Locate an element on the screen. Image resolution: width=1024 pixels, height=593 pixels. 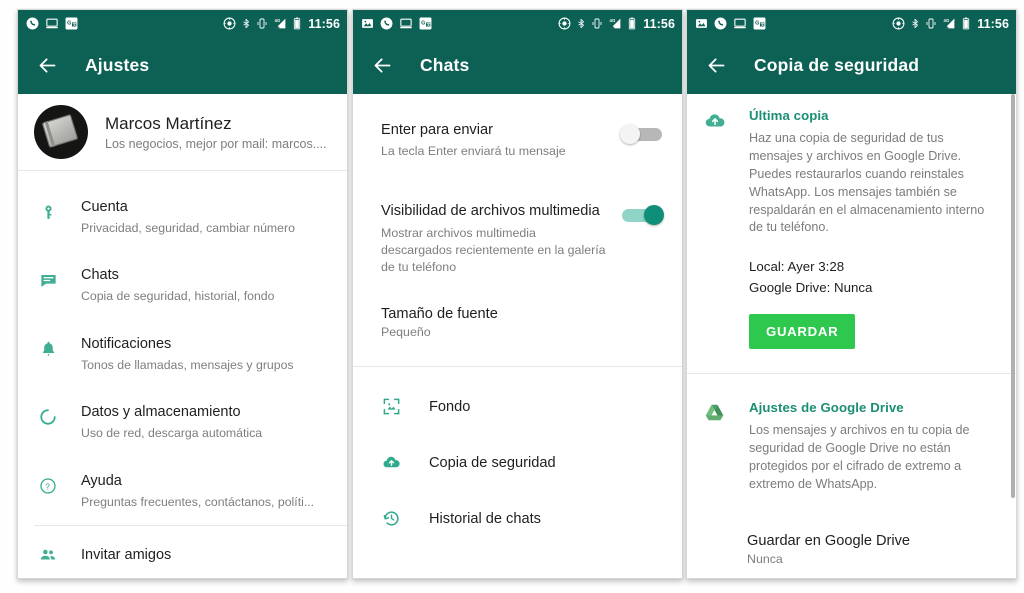
item-title: Invitar amigos is located at coordinates (126, 554).